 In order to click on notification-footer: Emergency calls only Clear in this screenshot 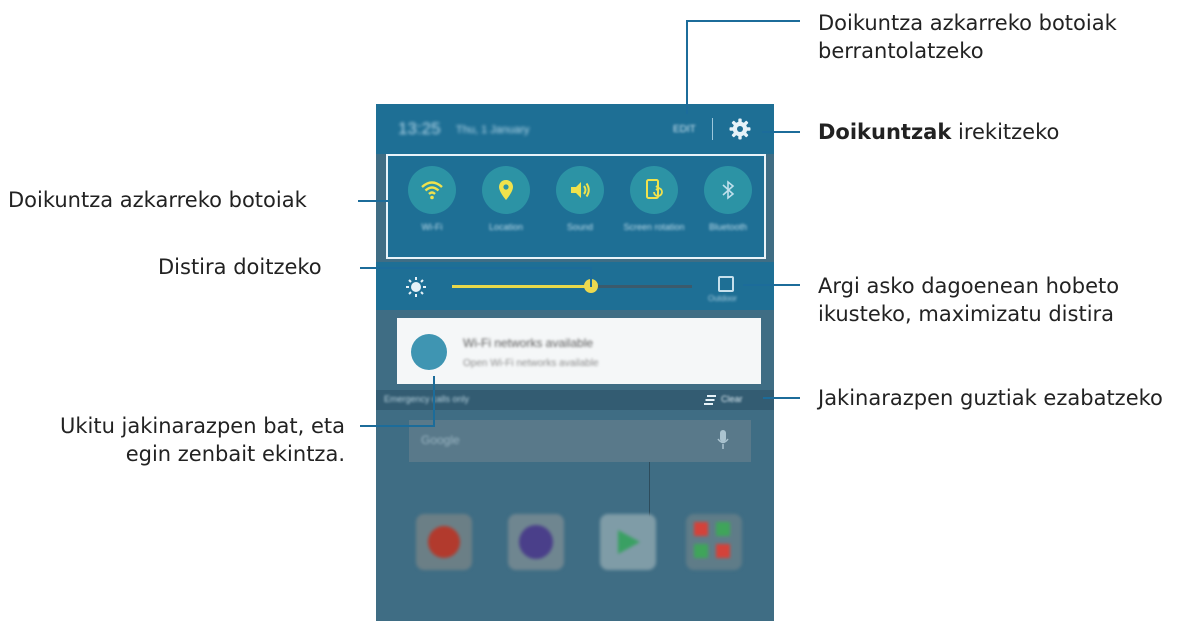, I will do `click(575, 400)`.